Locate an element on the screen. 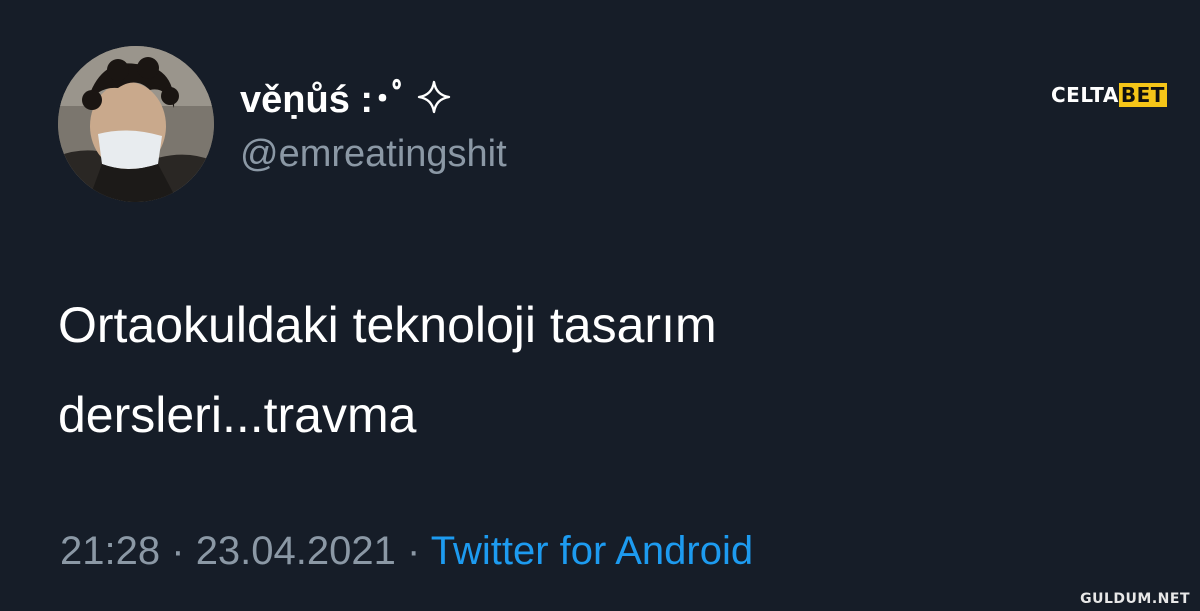 This screenshot has height=611, width=1200. avatar is located at coordinates (136, 124).